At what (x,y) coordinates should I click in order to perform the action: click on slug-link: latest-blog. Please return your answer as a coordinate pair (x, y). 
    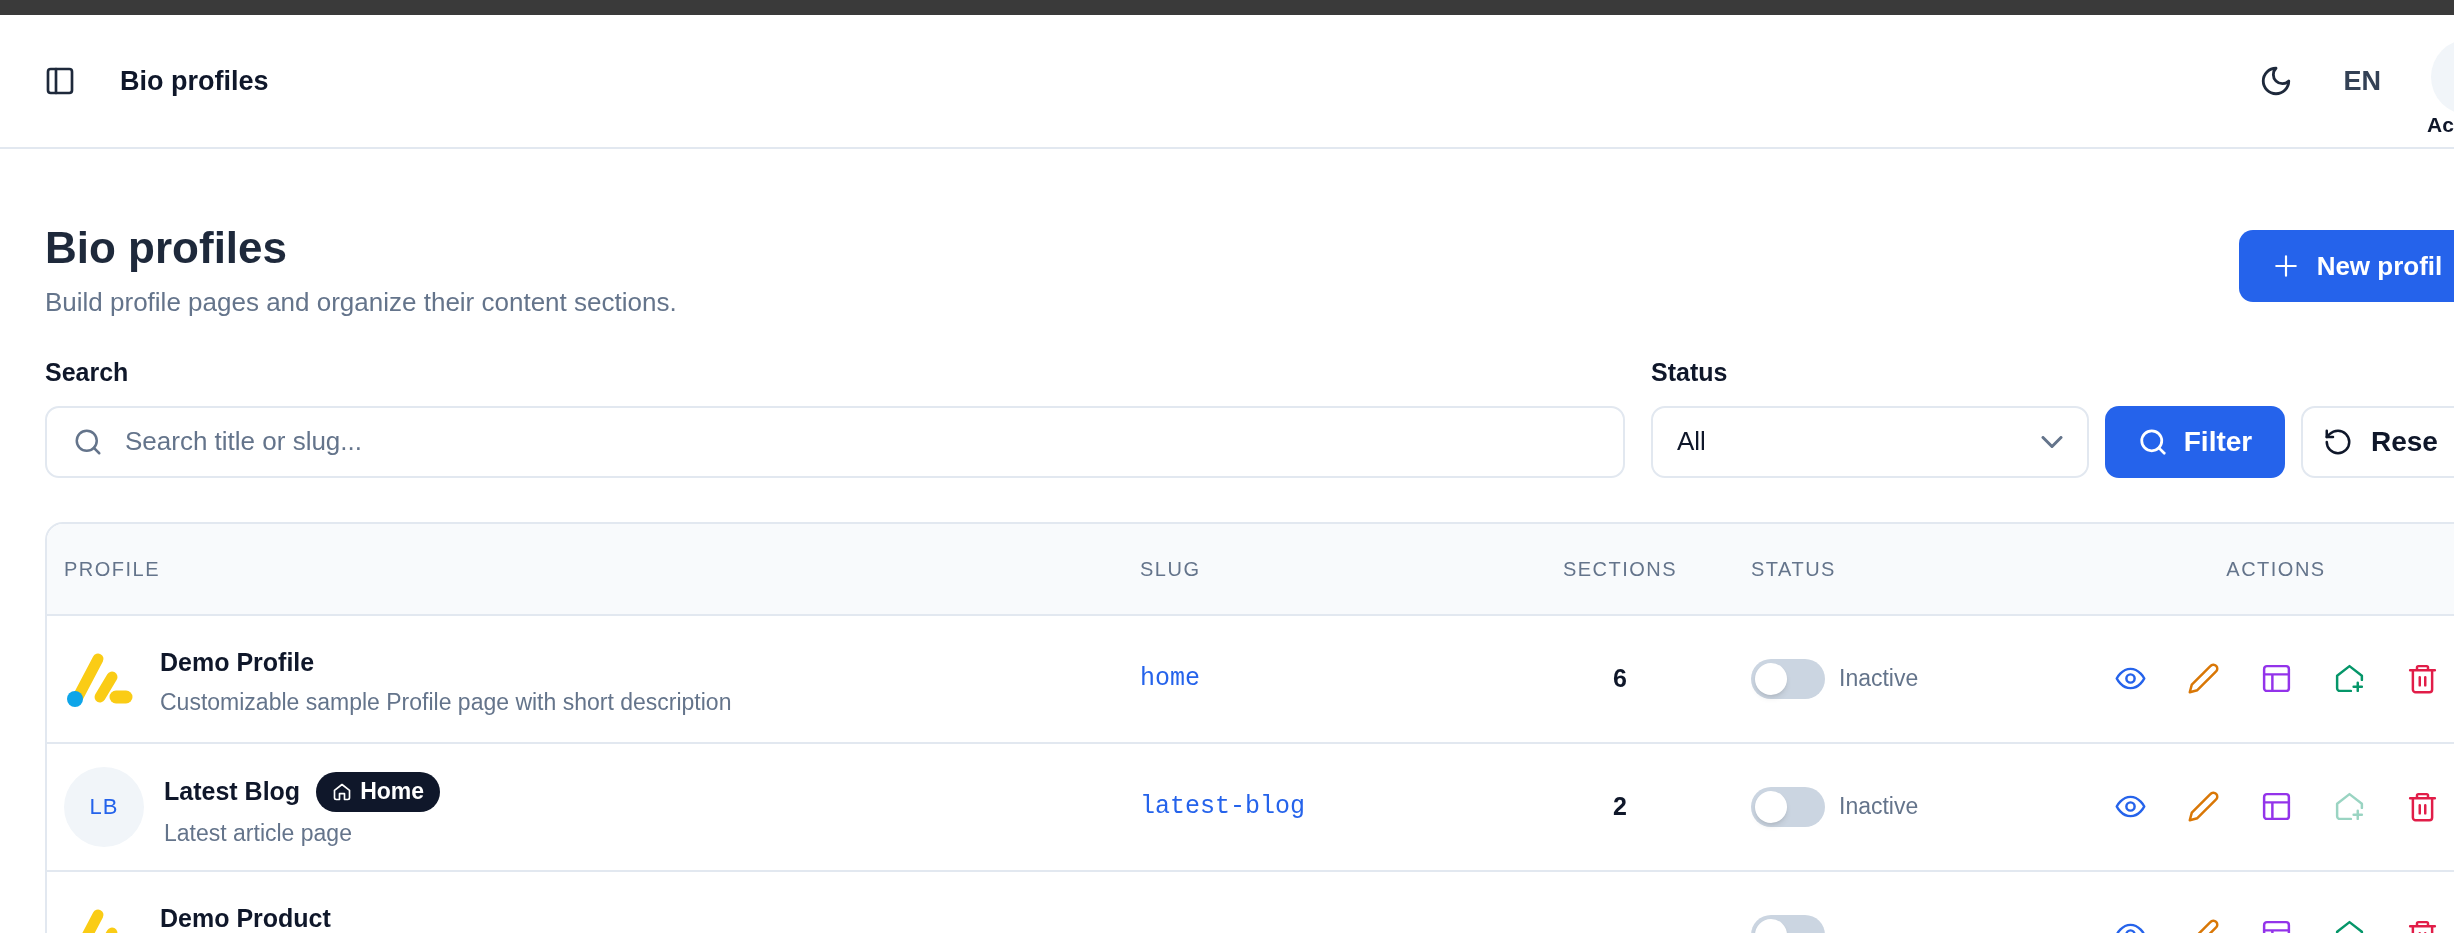
    Looking at the image, I should click on (1223, 806).